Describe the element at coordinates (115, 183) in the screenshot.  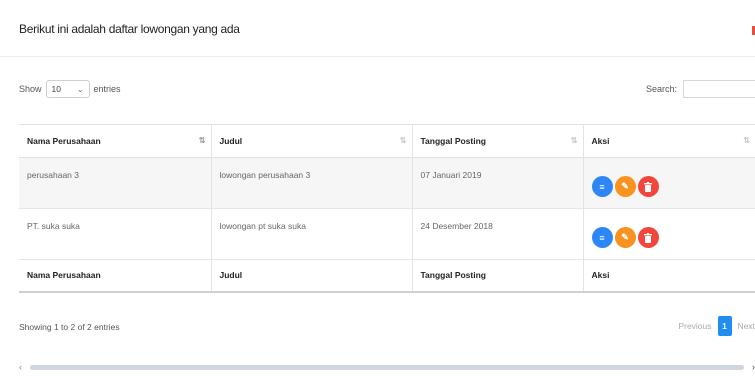
I see `cell-nama-perusahaan: perusahaan 3` at that location.